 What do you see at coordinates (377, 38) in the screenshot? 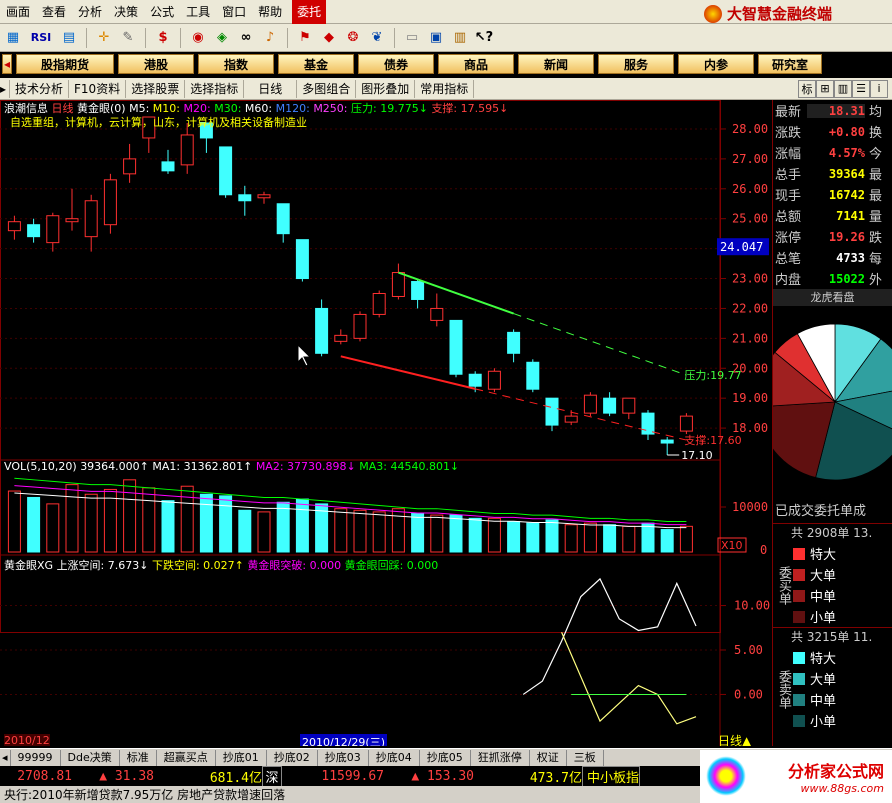
I see `leaf-icon: ❦` at bounding box center [377, 38].